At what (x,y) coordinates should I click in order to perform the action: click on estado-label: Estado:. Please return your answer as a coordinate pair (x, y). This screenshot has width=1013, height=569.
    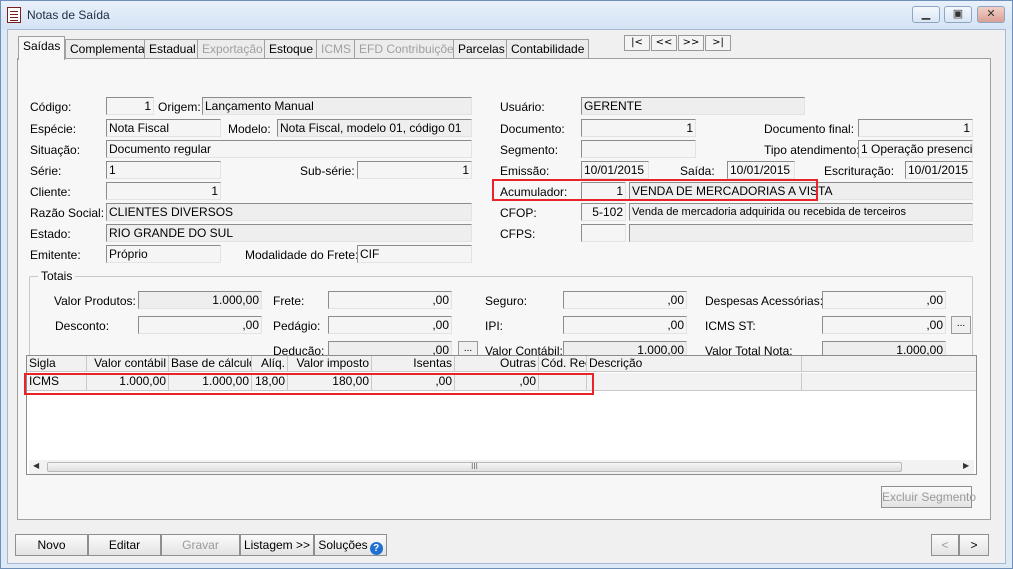
    Looking at the image, I should click on (50, 234).